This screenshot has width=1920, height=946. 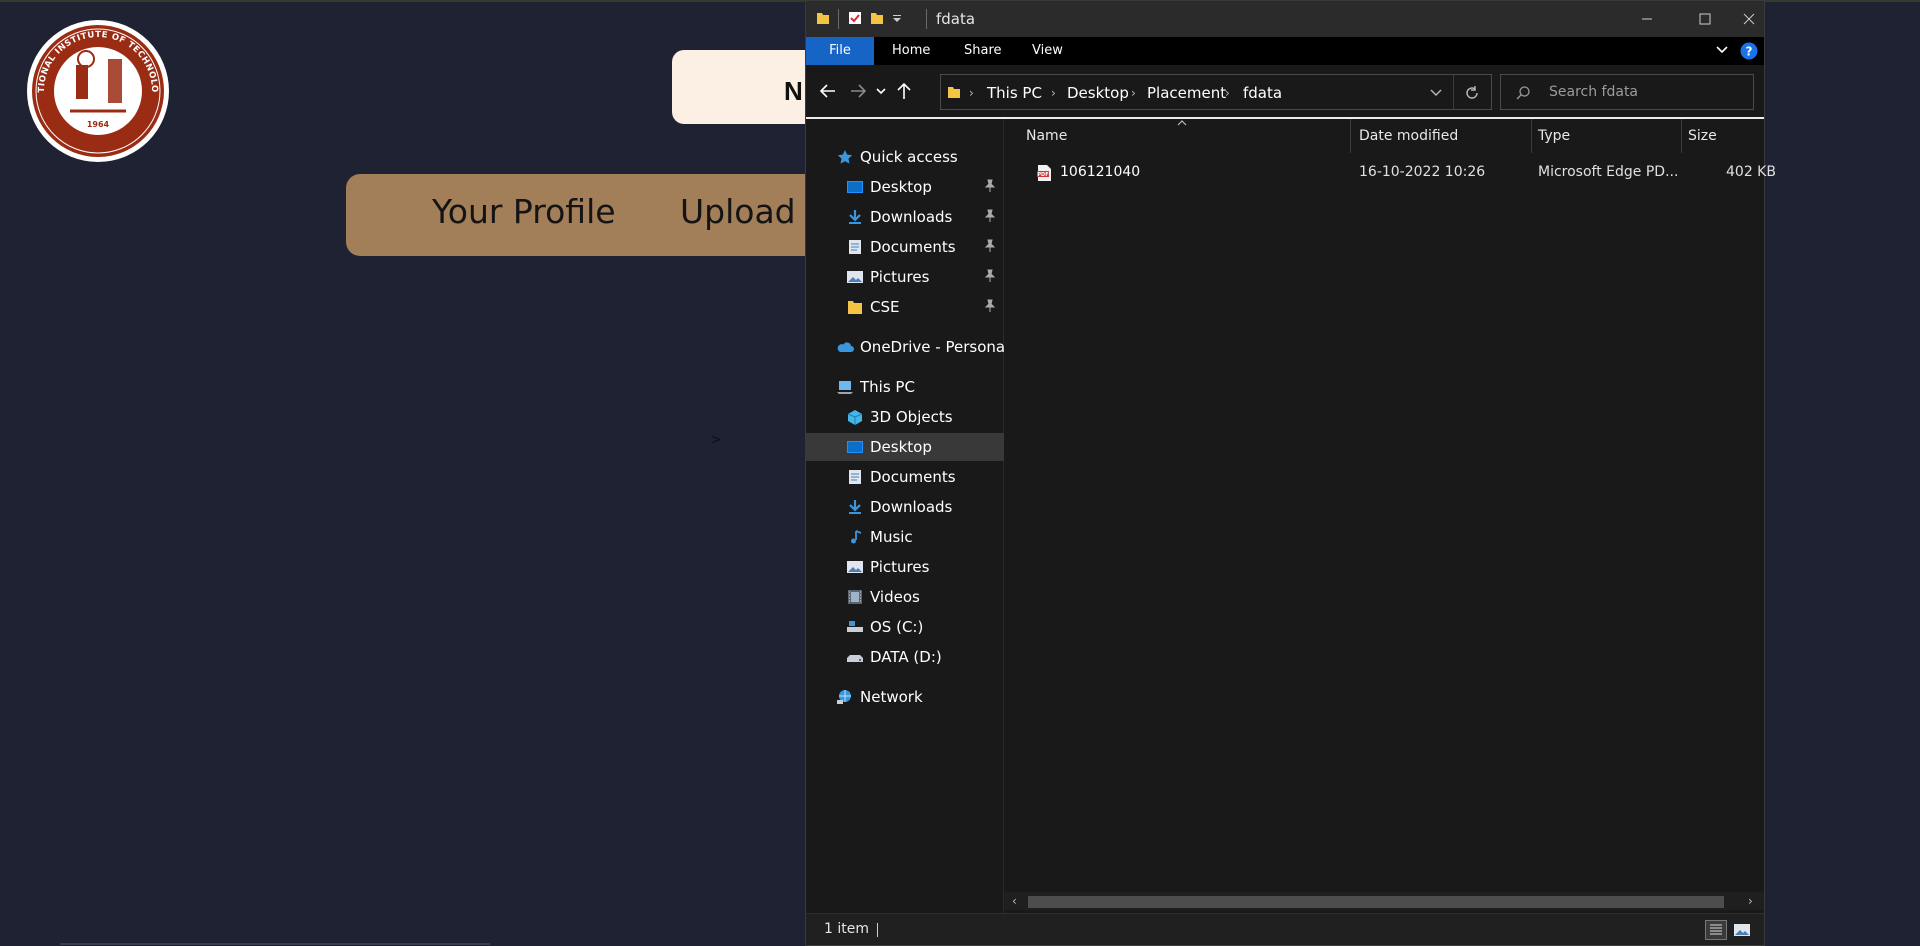 I want to click on scroll-right-icon: ›, so click(x=1750, y=901).